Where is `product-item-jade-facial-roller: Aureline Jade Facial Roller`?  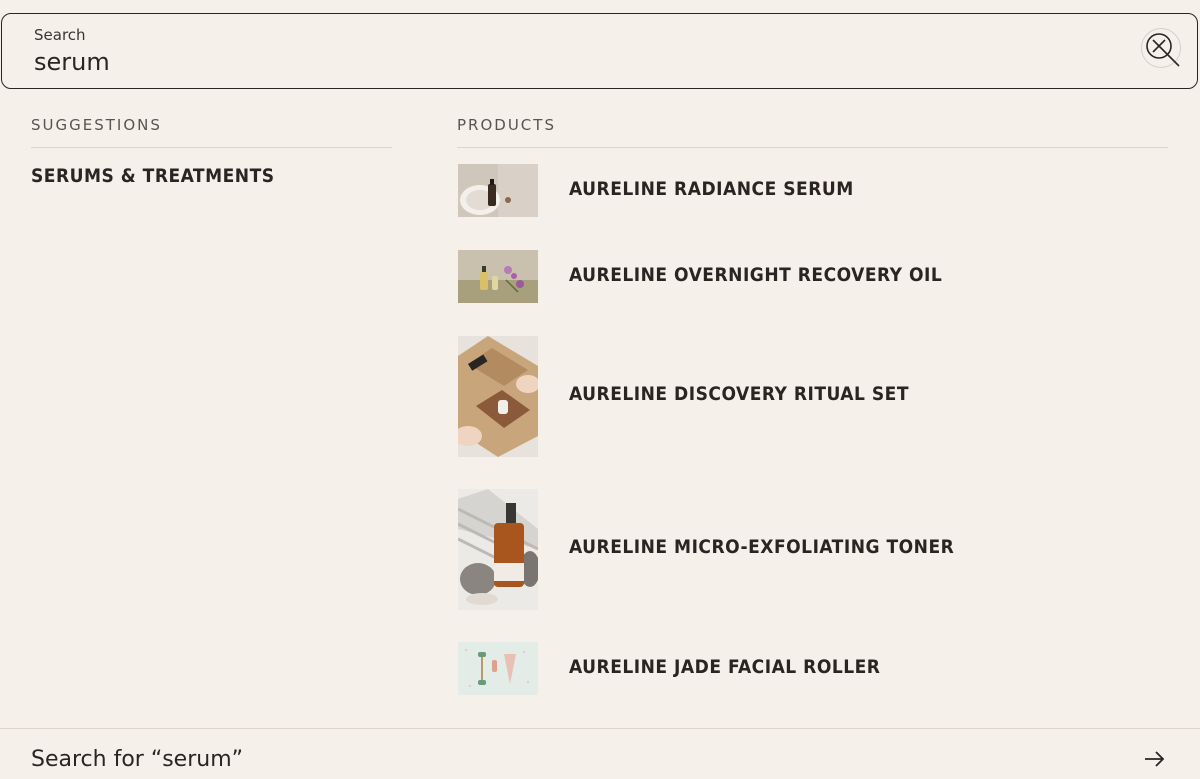 product-item-jade-facial-roller: Aureline Jade Facial Roller is located at coordinates (812, 669).